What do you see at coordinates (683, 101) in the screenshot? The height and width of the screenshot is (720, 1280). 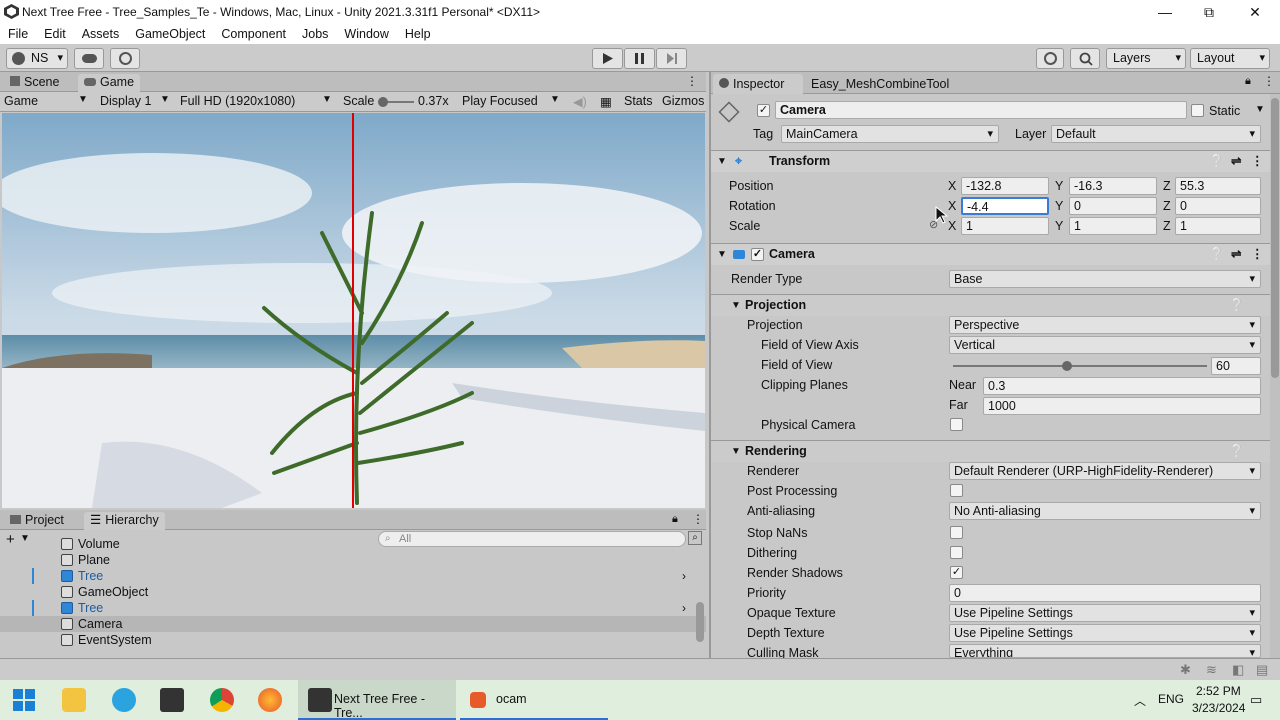 I see `gizmos-button: Gizmos` at bounding box center [683, 101].